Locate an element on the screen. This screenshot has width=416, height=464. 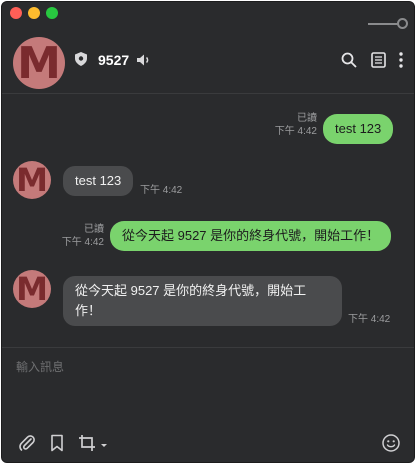
outgoing-message-bubble: test 123 is located at coordinates (358, 129).